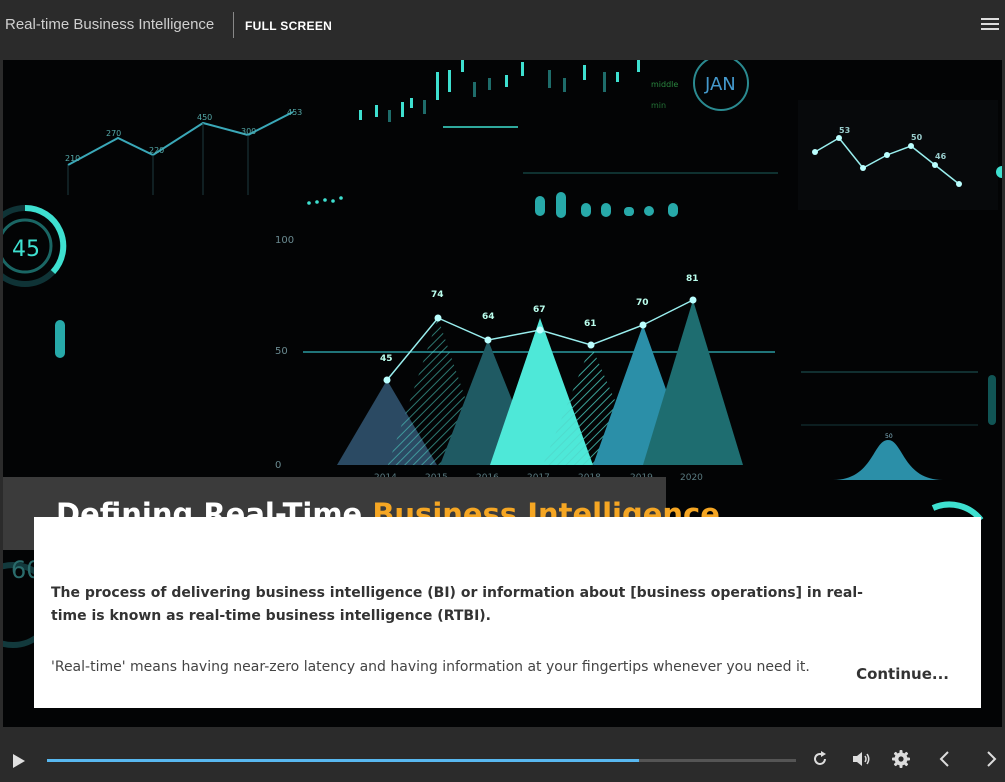 This screenshot has width=1005, height=782. What do you see at coordinates (901, 761) in the screenshot?
I see `settings-gear-icon` at bounding box center [901, 761].